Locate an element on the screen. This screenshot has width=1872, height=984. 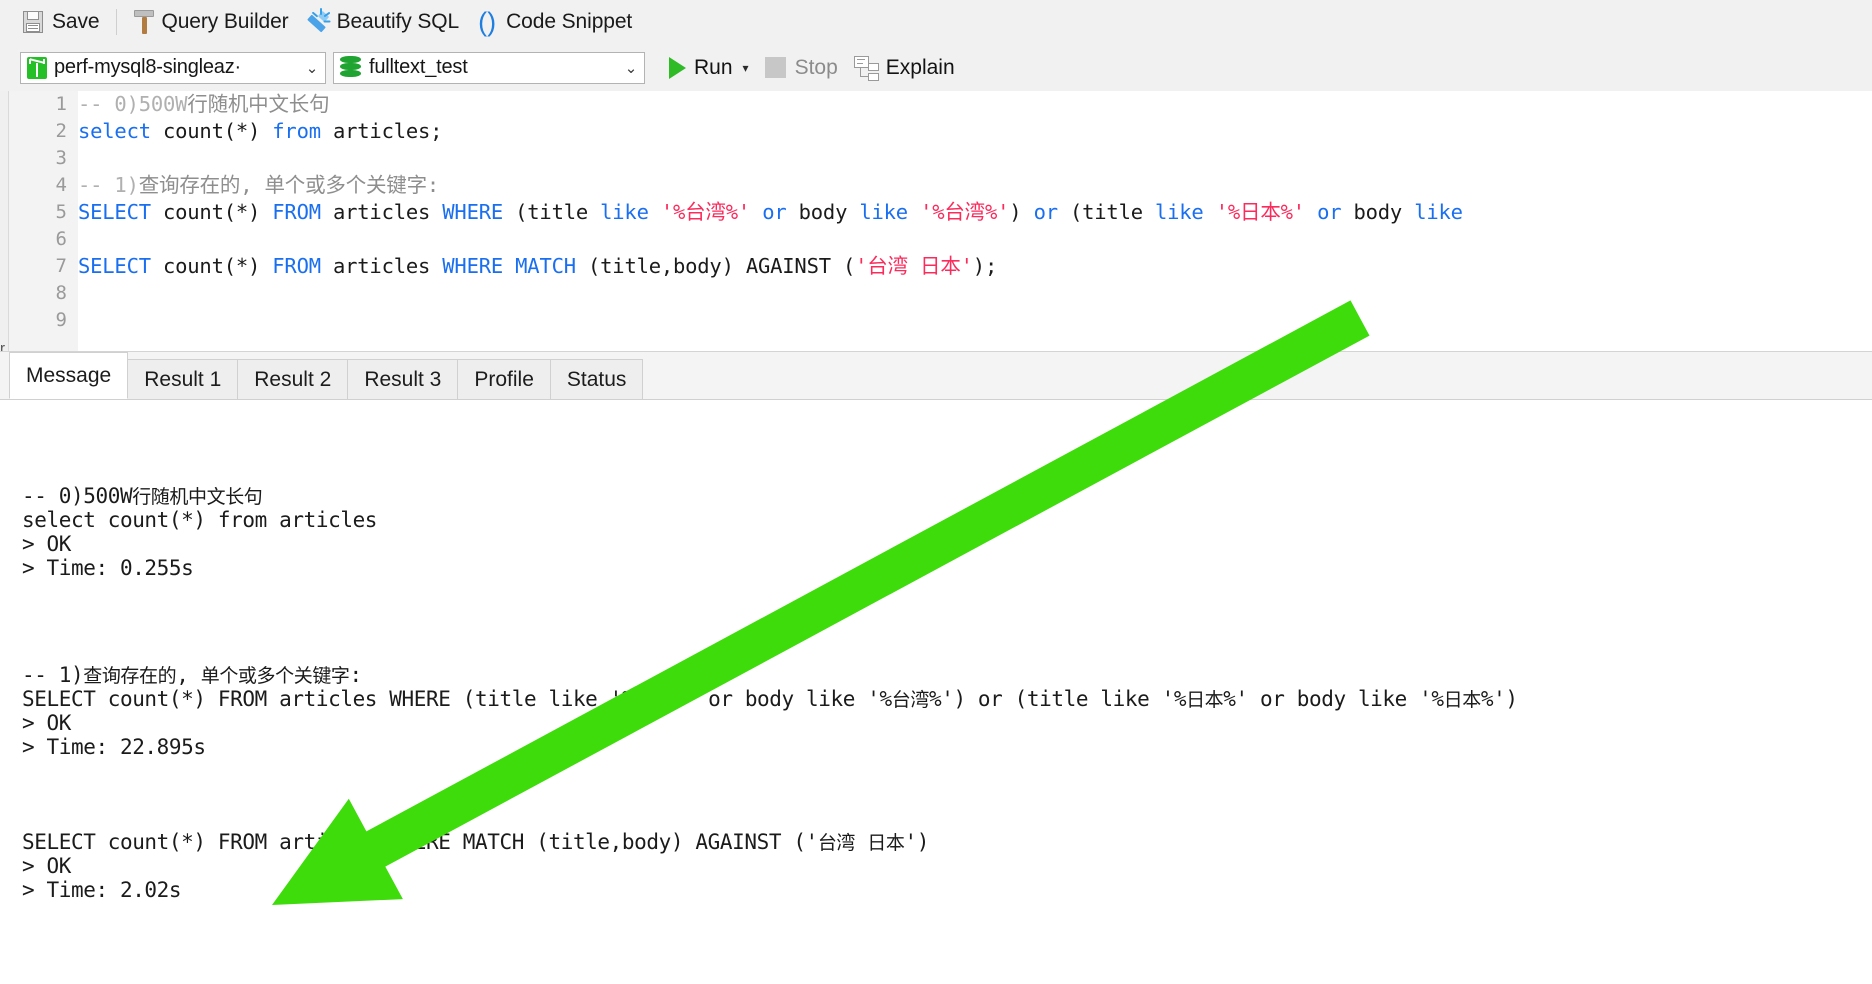
query-builder-label: Query Builder is located at coordinates (225, 21).